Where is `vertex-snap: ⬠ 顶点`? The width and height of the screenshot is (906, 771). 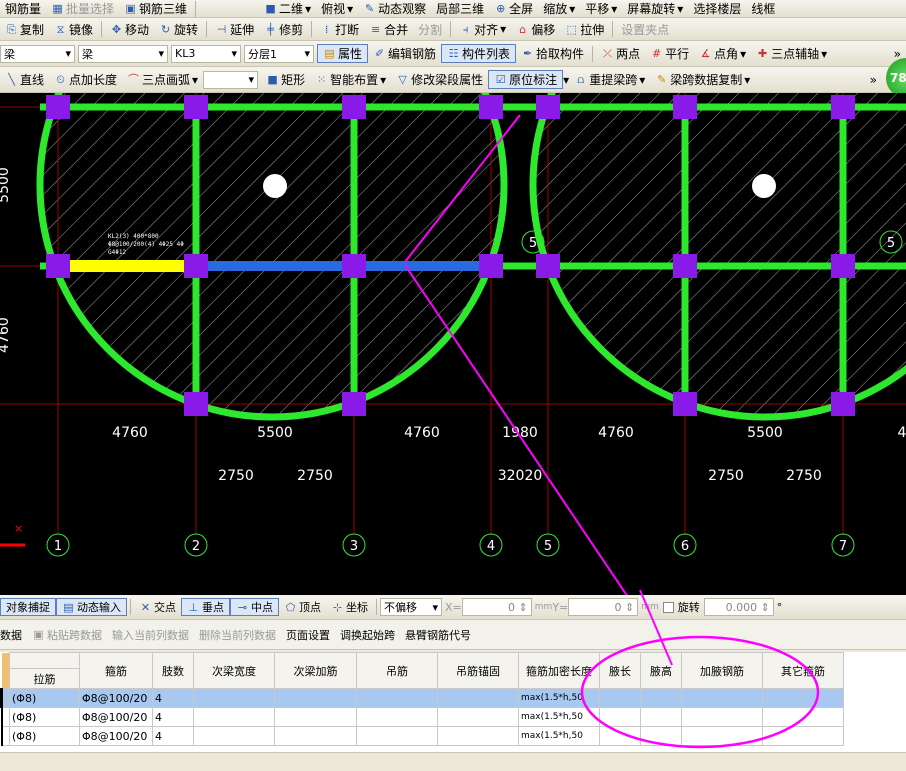
vertex-snap: ⬠ 顶点 is located at coordinates (302, 607).